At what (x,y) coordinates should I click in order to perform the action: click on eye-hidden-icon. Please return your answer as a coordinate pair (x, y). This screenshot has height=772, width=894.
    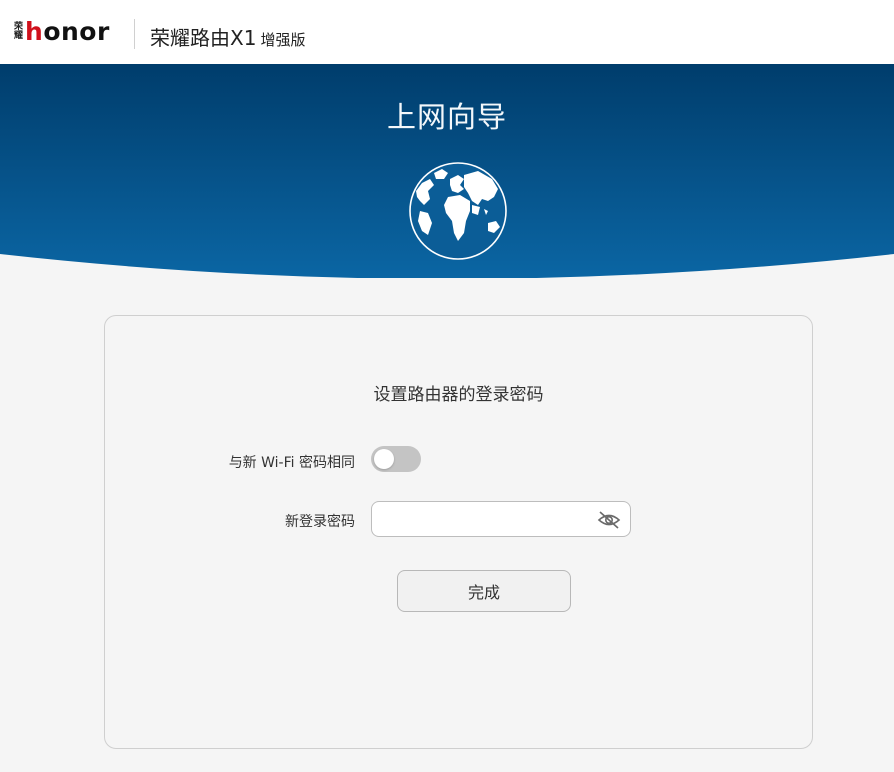
    Looking at the image, I should click on (609, 520).